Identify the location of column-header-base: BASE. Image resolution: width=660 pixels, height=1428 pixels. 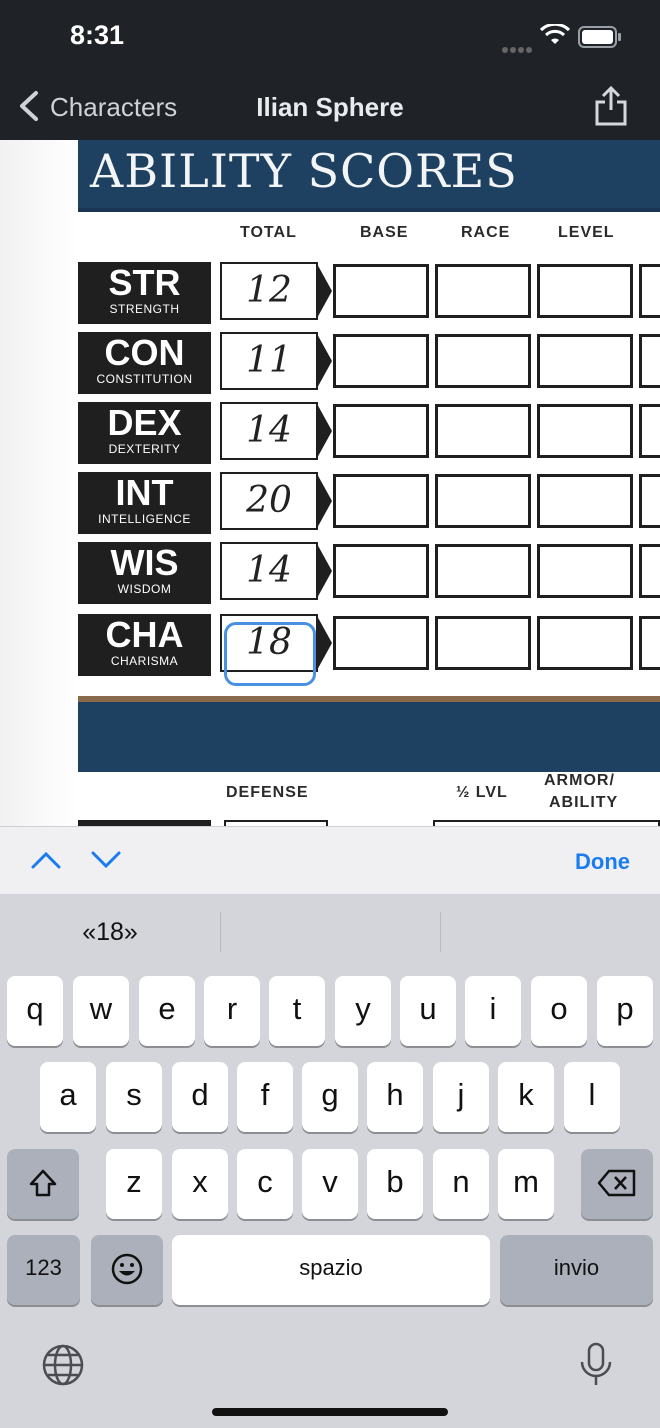
(384, 232).